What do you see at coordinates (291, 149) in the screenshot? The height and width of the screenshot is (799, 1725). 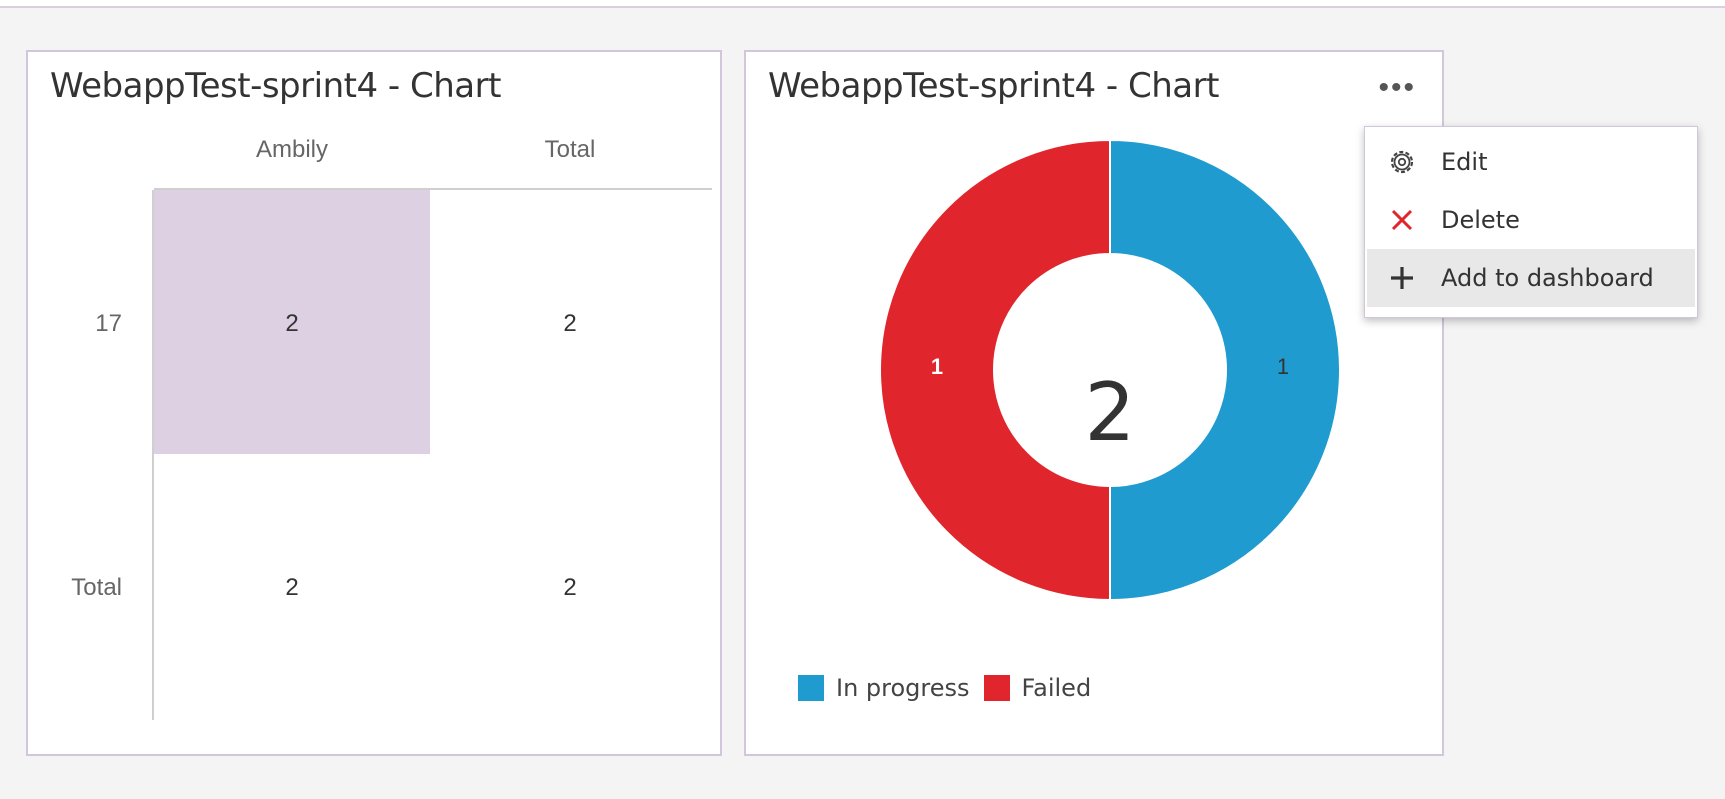 I see `column-header-ambily: Ambily` at bounding box center [291, 149].